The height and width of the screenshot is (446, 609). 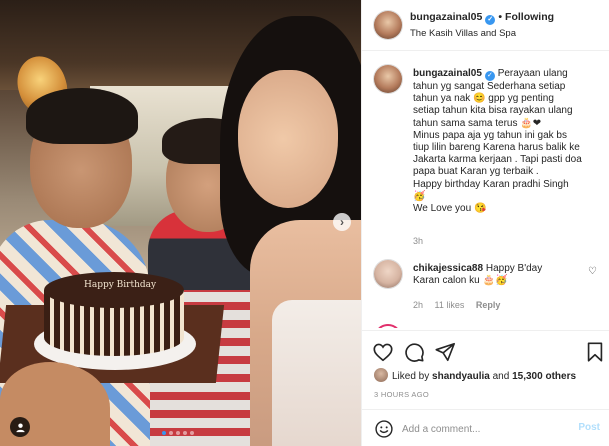 What do you see at coordinates (496, 148) in the screenshot?
I see `caption-line: tiup lilin bareng Karena harus balik ke` at bounding box center [496, 148].